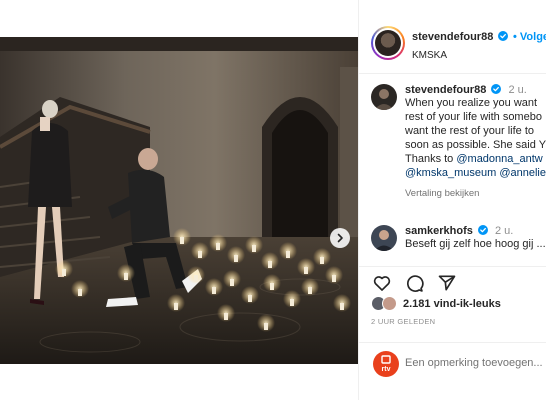  Describe the element at coordinates (403, 321) in the screenshot. I see `post-timestamp: 2 UUR GELEDEN` at that location.